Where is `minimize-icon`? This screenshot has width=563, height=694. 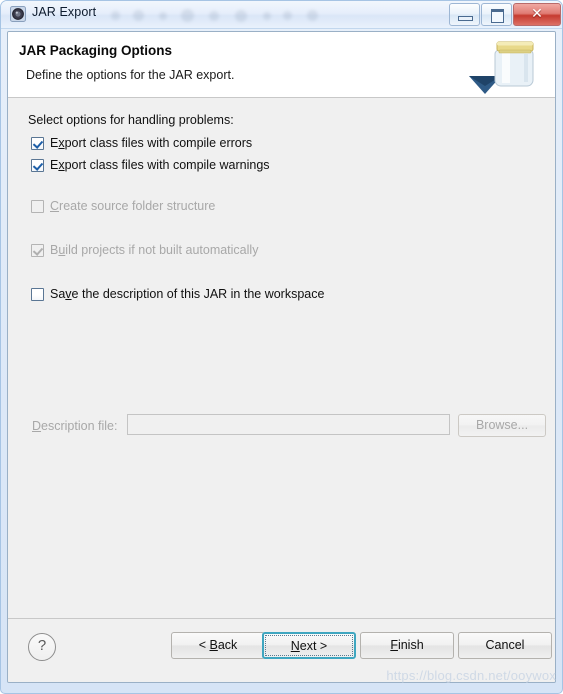
minimize-icon is located at coordinates (465, 18).